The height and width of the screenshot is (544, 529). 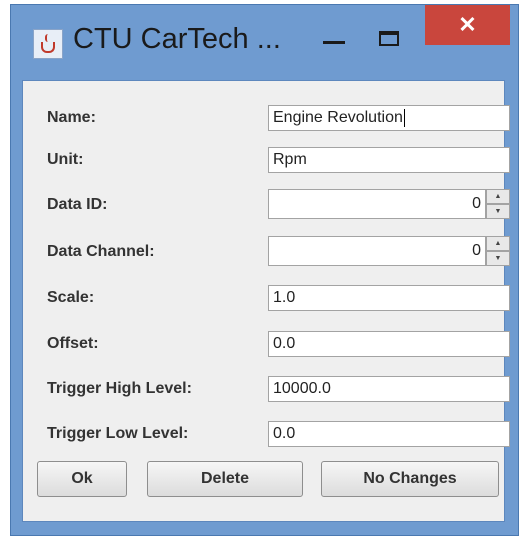 I want to click on trigger-high-label: Trigger High Level:, so click(x=119, y=388).